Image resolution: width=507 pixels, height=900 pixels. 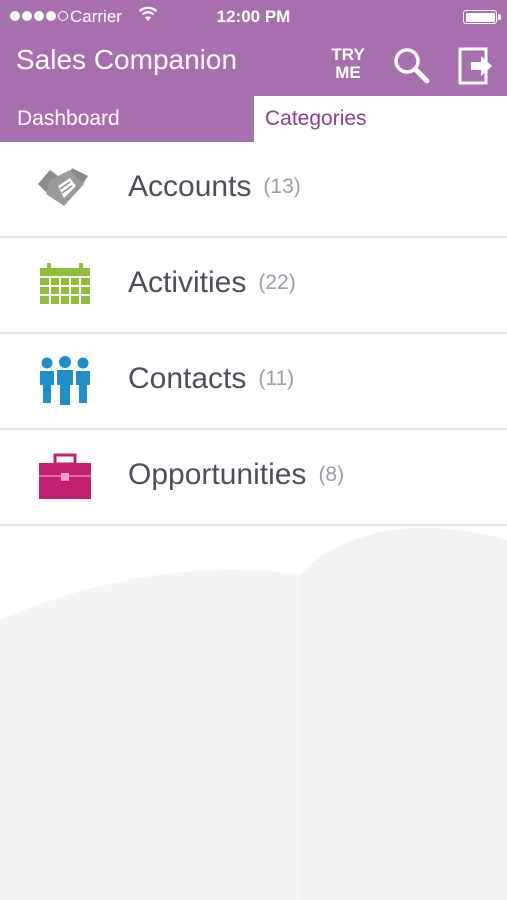 I want to click on calendar-icon, so click(x=65, y=283).